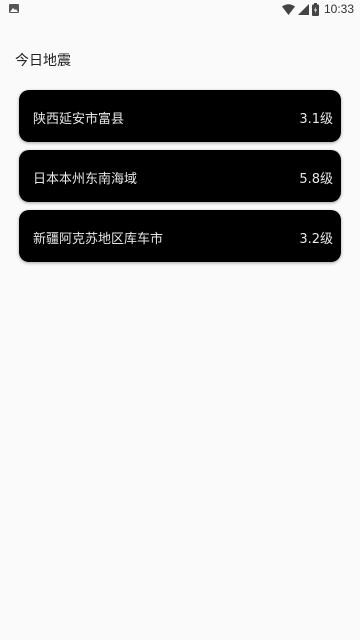 The image size is (360, 640). Describe the element at coordinates (316, 239) in the screenshot. I see `quake-magnitude: 3.2级` at that location.